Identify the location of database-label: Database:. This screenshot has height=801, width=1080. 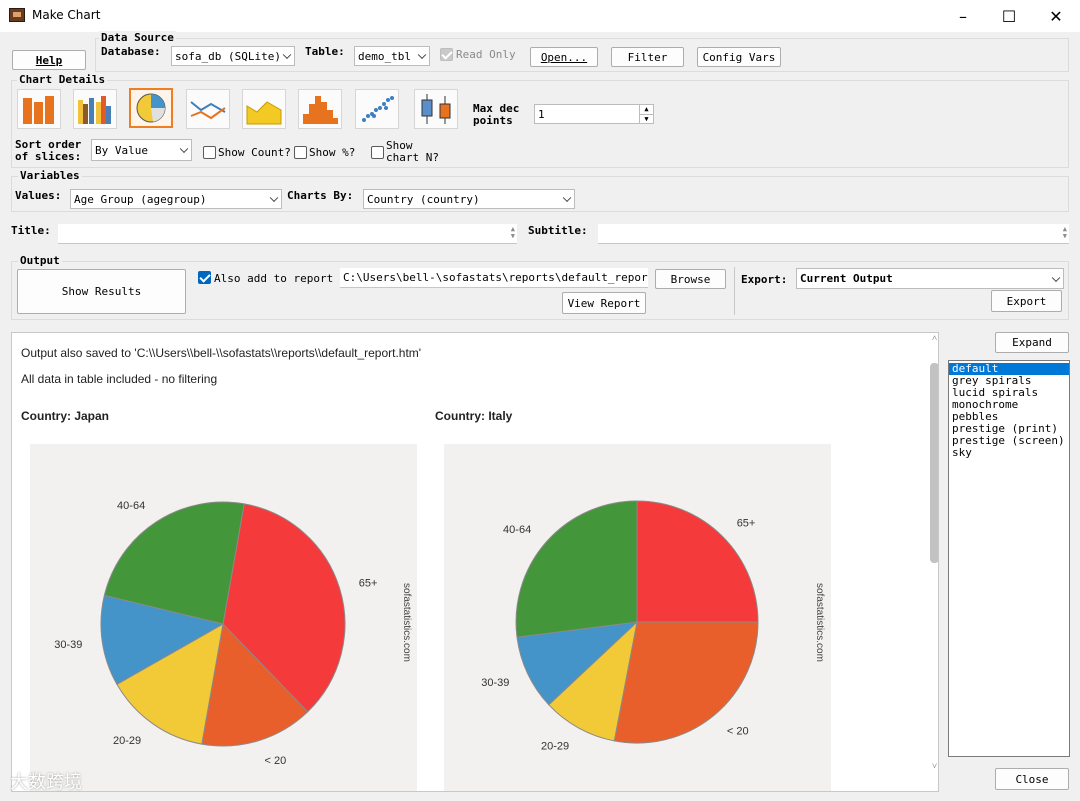
(131, 51).